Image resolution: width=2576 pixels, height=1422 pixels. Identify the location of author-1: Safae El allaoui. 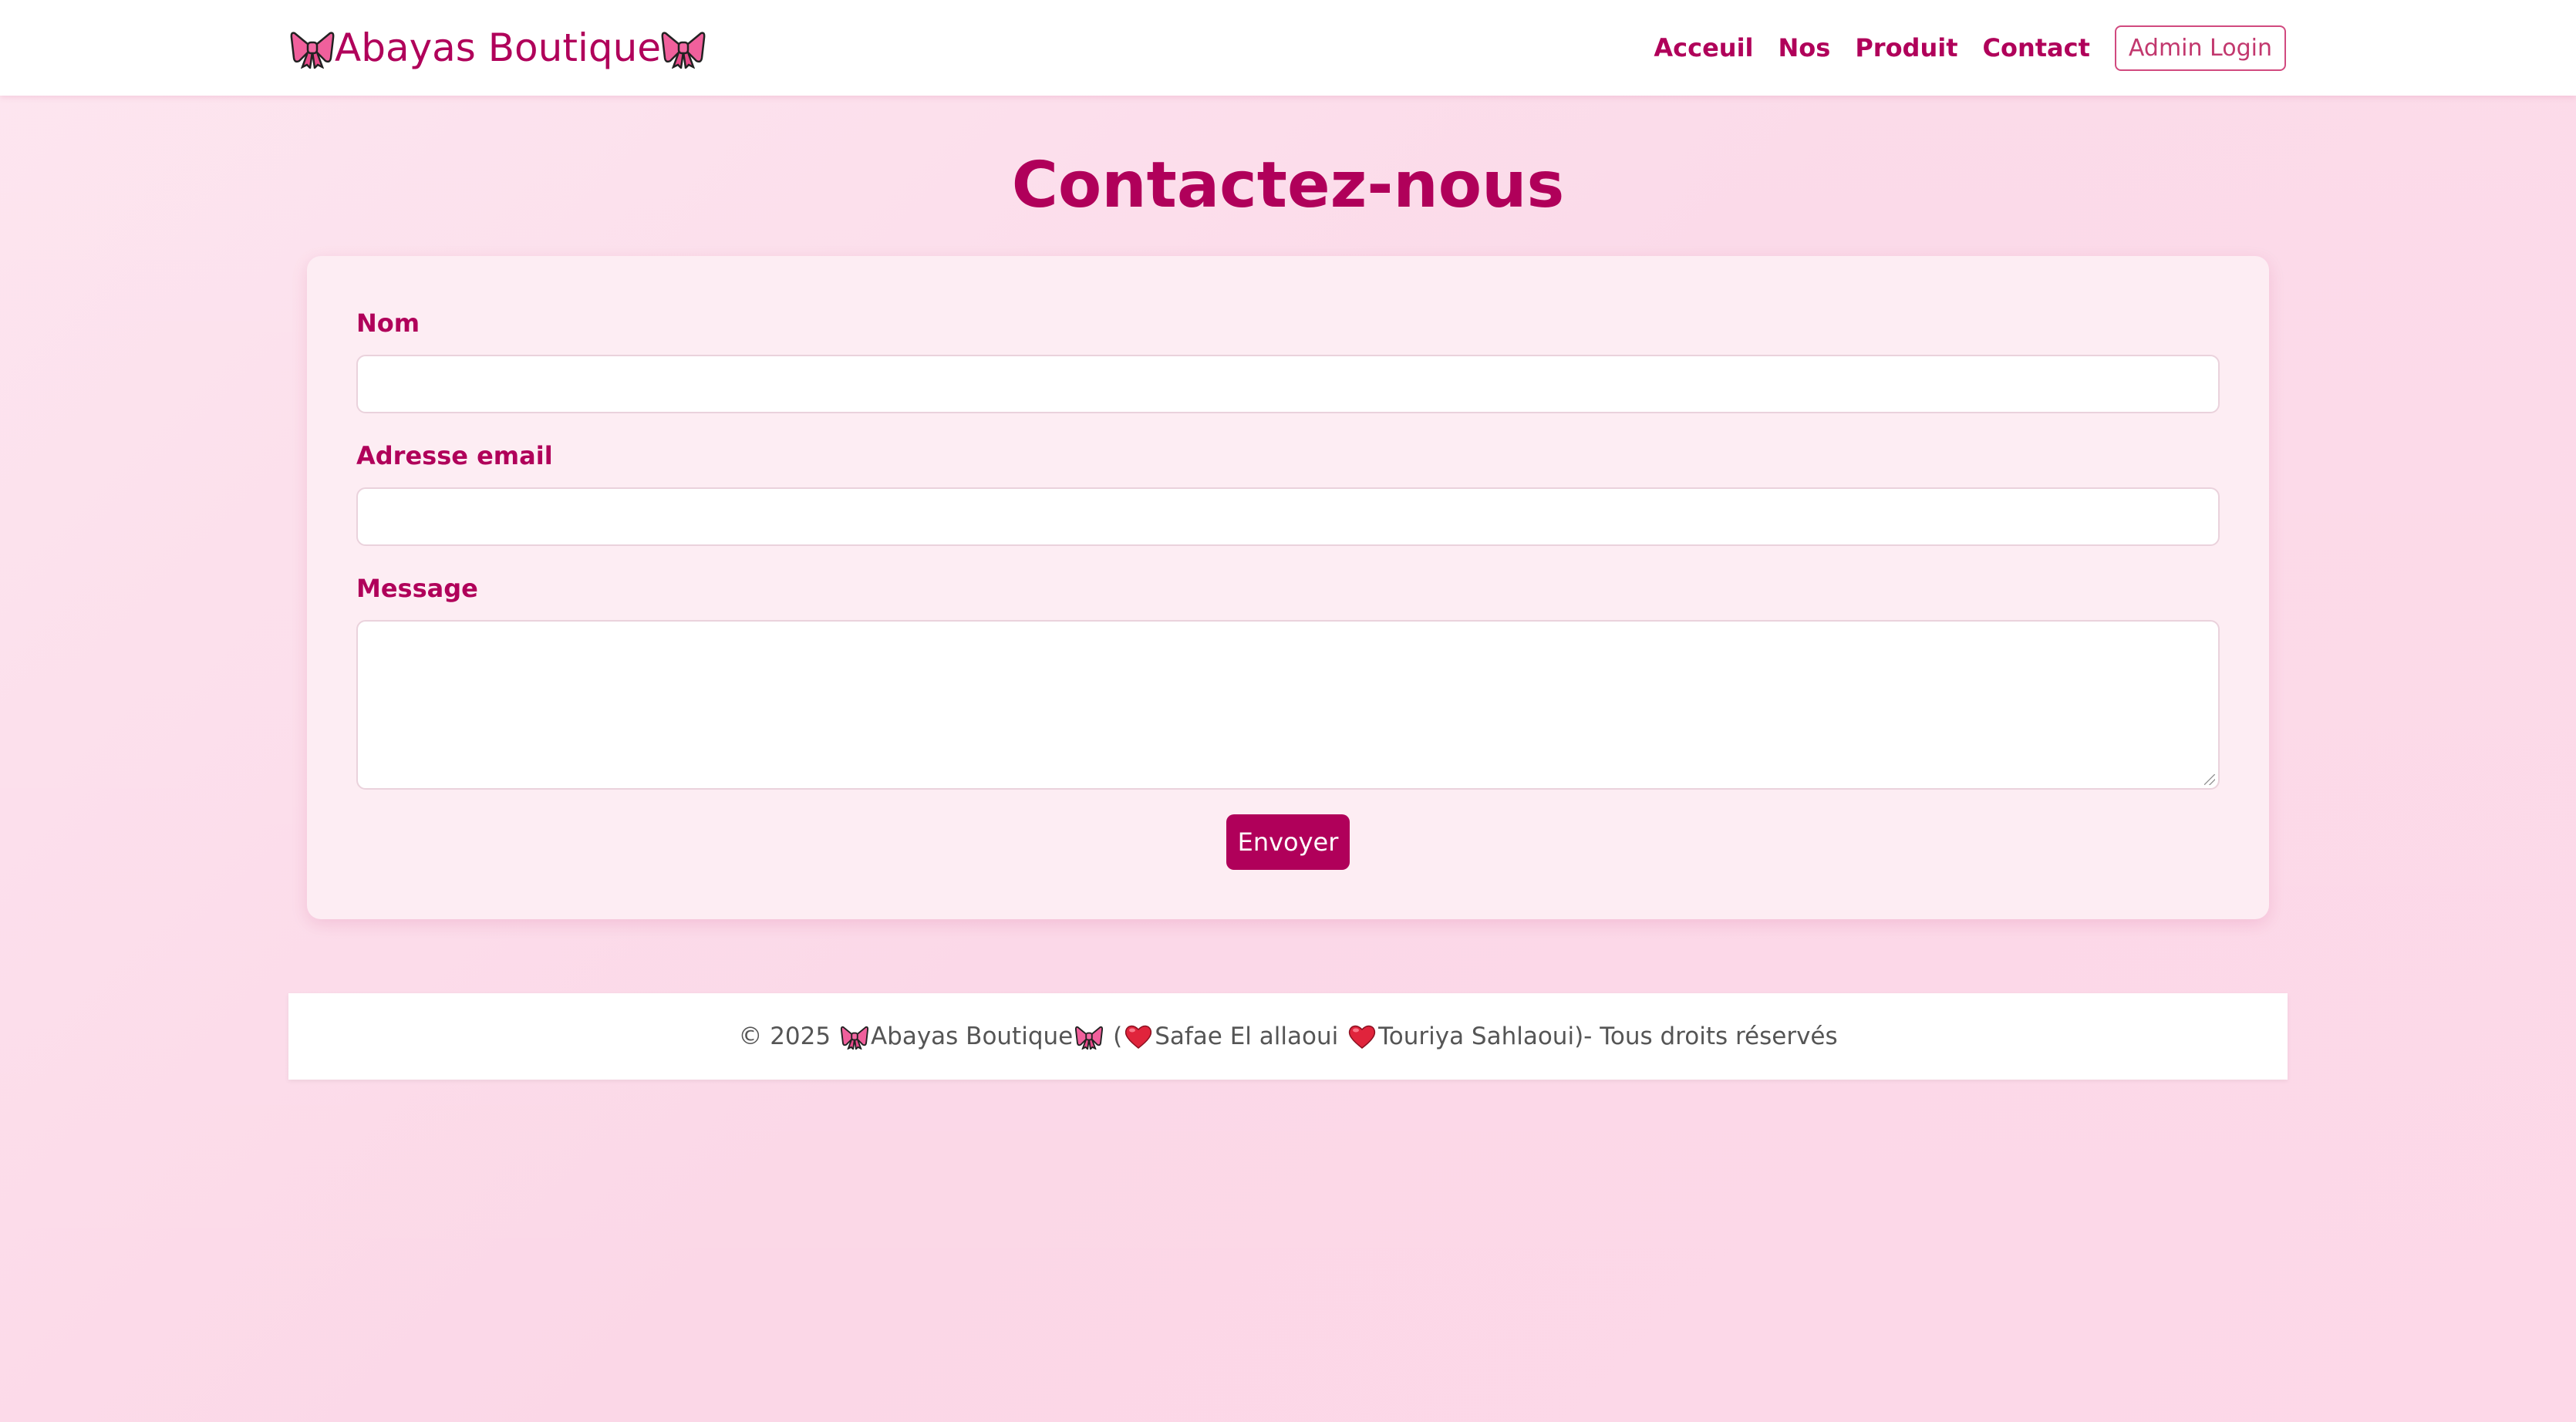
(1247, 1036).